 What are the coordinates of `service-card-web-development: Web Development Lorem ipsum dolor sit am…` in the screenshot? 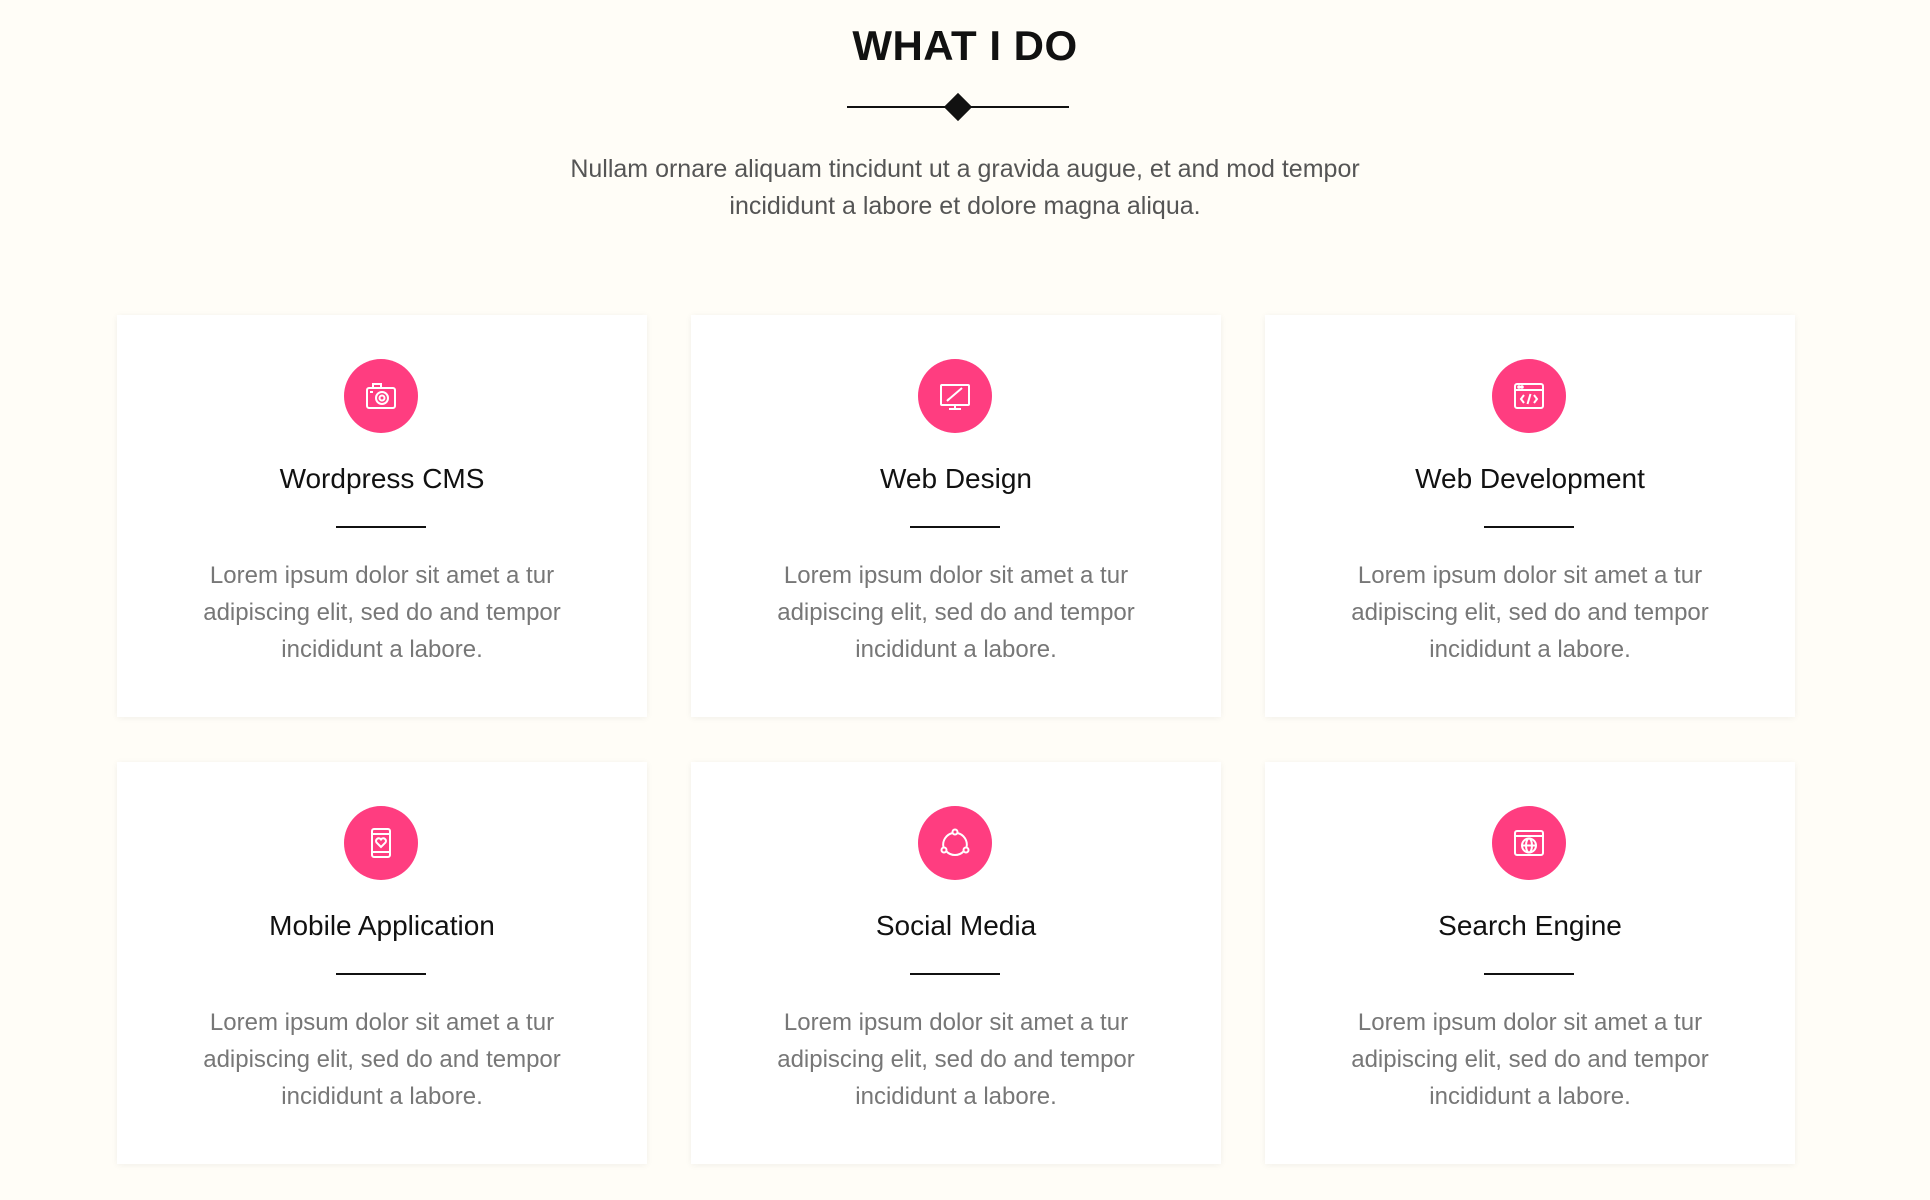 It's located at (1530, 516).